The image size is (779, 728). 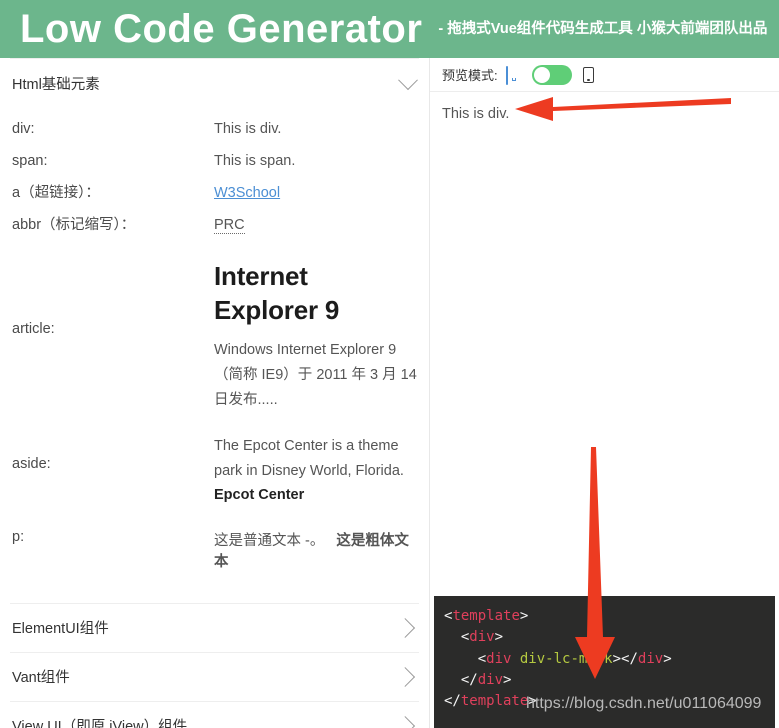 I want to click on row-label-article: article:, so click(x=33, y=329).